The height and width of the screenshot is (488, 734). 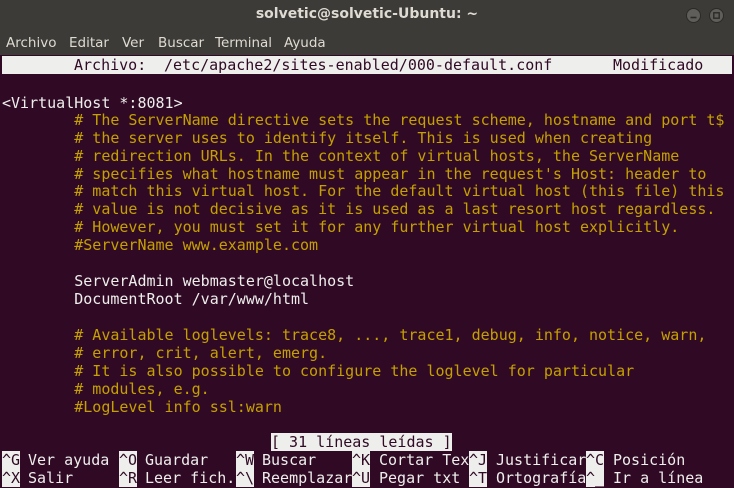 What do you see at coordinates (478, 460) in the screenshot?
I see `shortcut-key: ^J` at bounding box center [478, 460].